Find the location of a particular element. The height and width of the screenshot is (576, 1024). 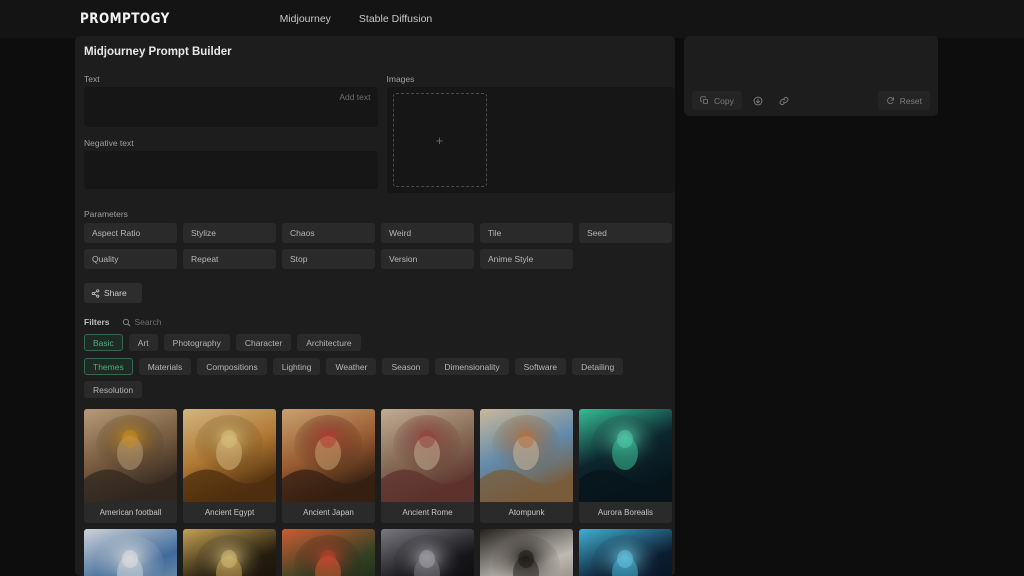

images-field-label: Images is located at coordinates (400, 79).